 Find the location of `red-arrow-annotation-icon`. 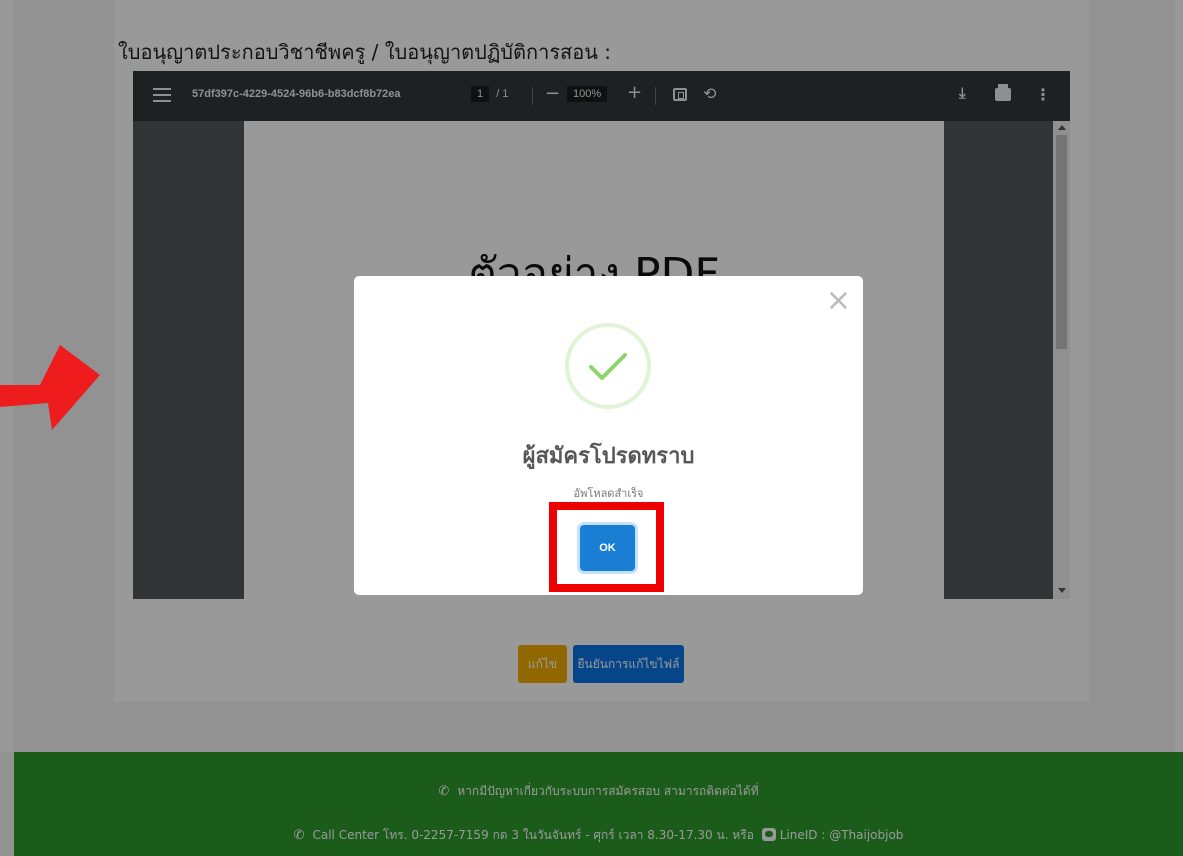

red-arrow-annotation-icon is located at coordinates (50, 387).